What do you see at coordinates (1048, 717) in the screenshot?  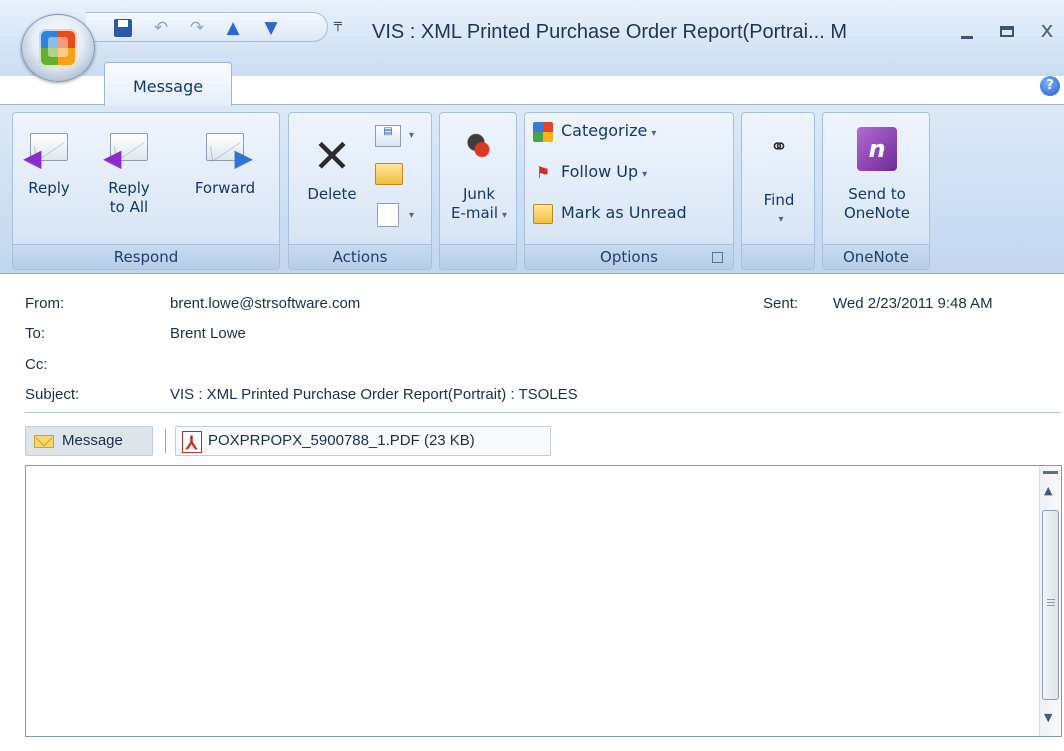 I see `scroll-down-icon: ▼` at bounding box center [1048, 717].